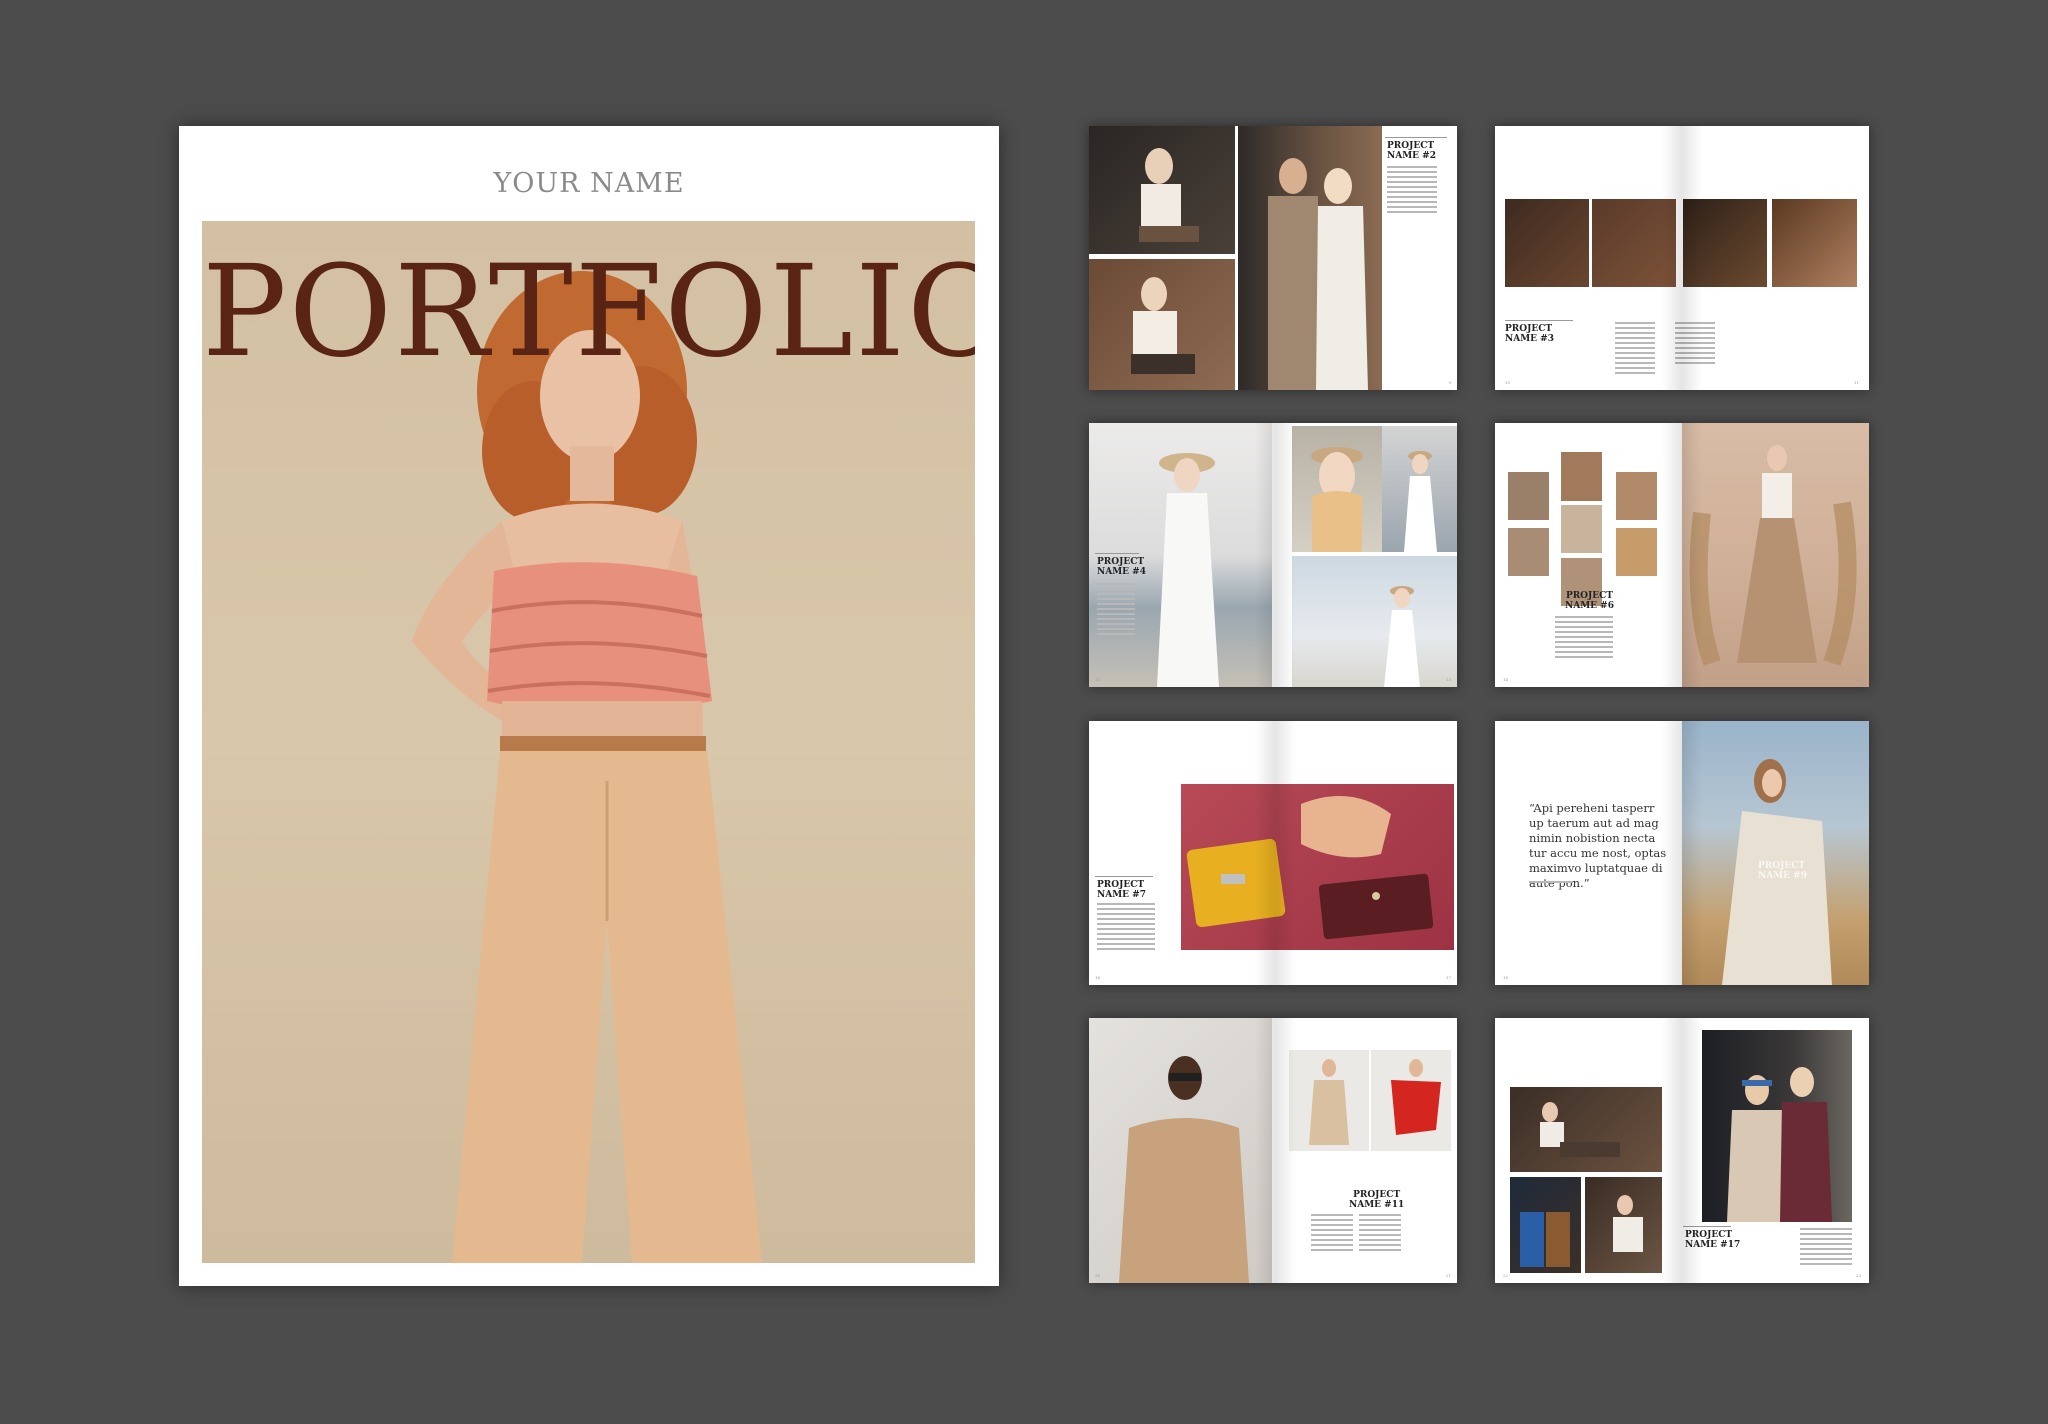 This screenshot has width=2048, height=1424. Describe the element at coordinates (1589, 601) in the screenshot. I see `project-title: PROJECT NAME #6` at that location.